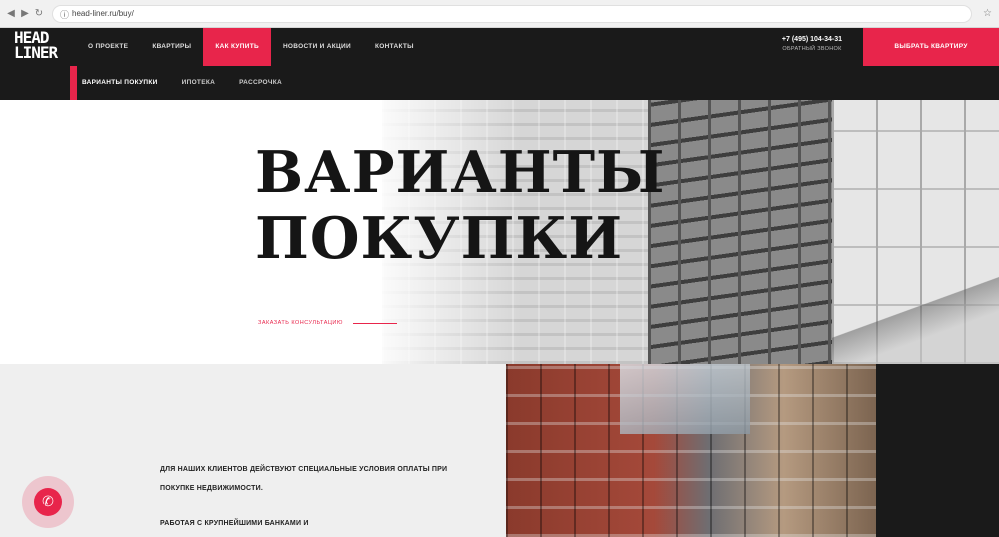  I want to click on forward-icon: ▶, so click(25, 14).